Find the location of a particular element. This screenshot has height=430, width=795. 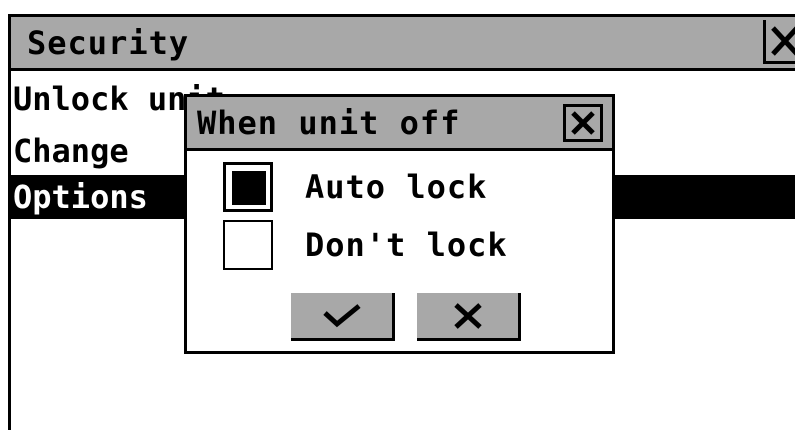

dont-lock-option: Don't lock is located at coordinates (365, 245).